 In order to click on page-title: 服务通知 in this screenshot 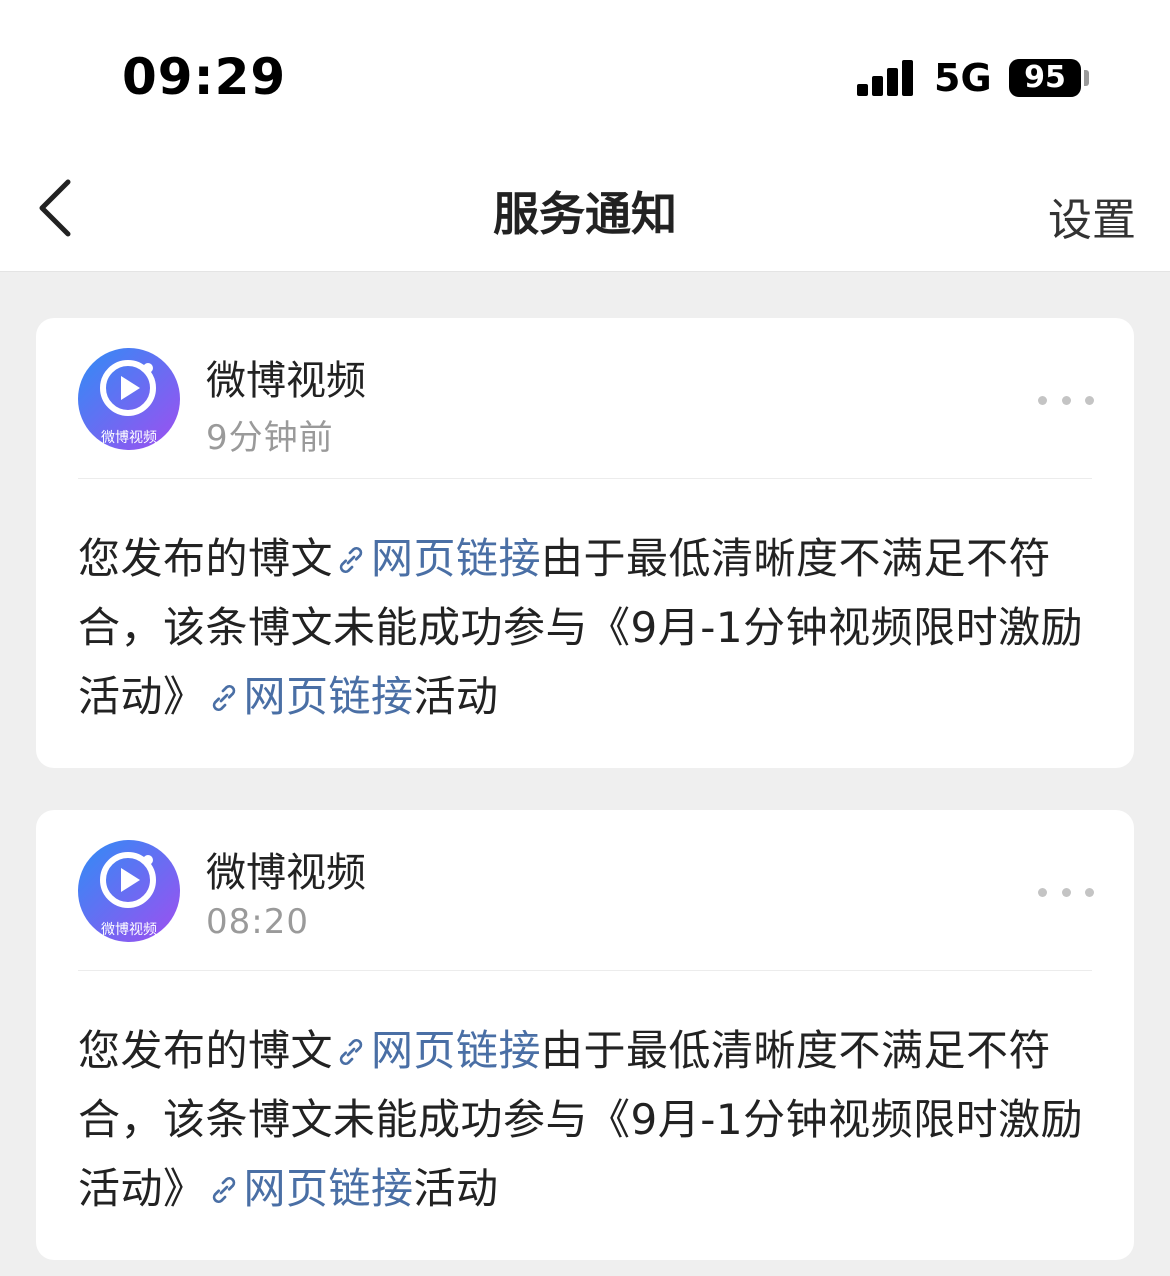, I will do `click(585, 214)`.